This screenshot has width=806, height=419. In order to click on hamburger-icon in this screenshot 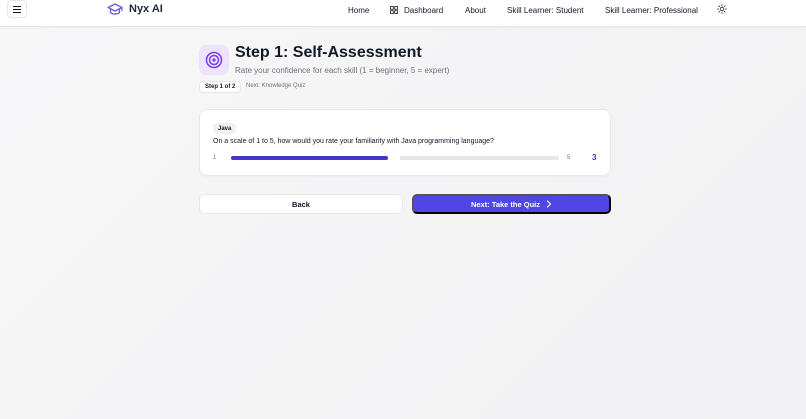, I will do `click(17, 9)`.